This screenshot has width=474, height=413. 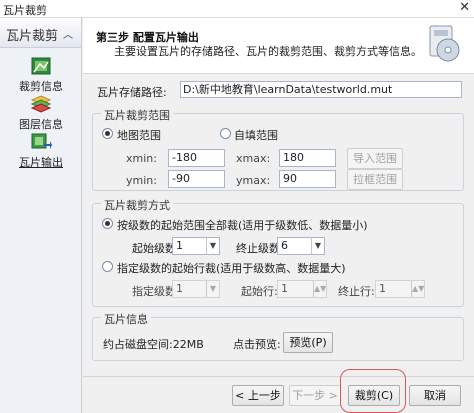 I want to click on path-field: D:\新中地教育\learnData\testworld.mut, so click(x=321, y=89).